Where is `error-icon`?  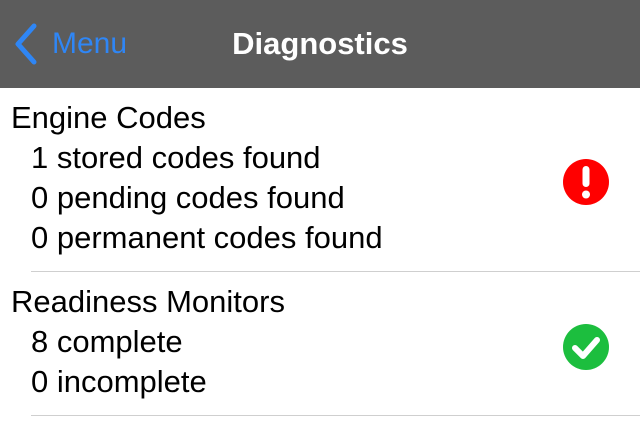 error-icon is located at coordinates (586, 182).